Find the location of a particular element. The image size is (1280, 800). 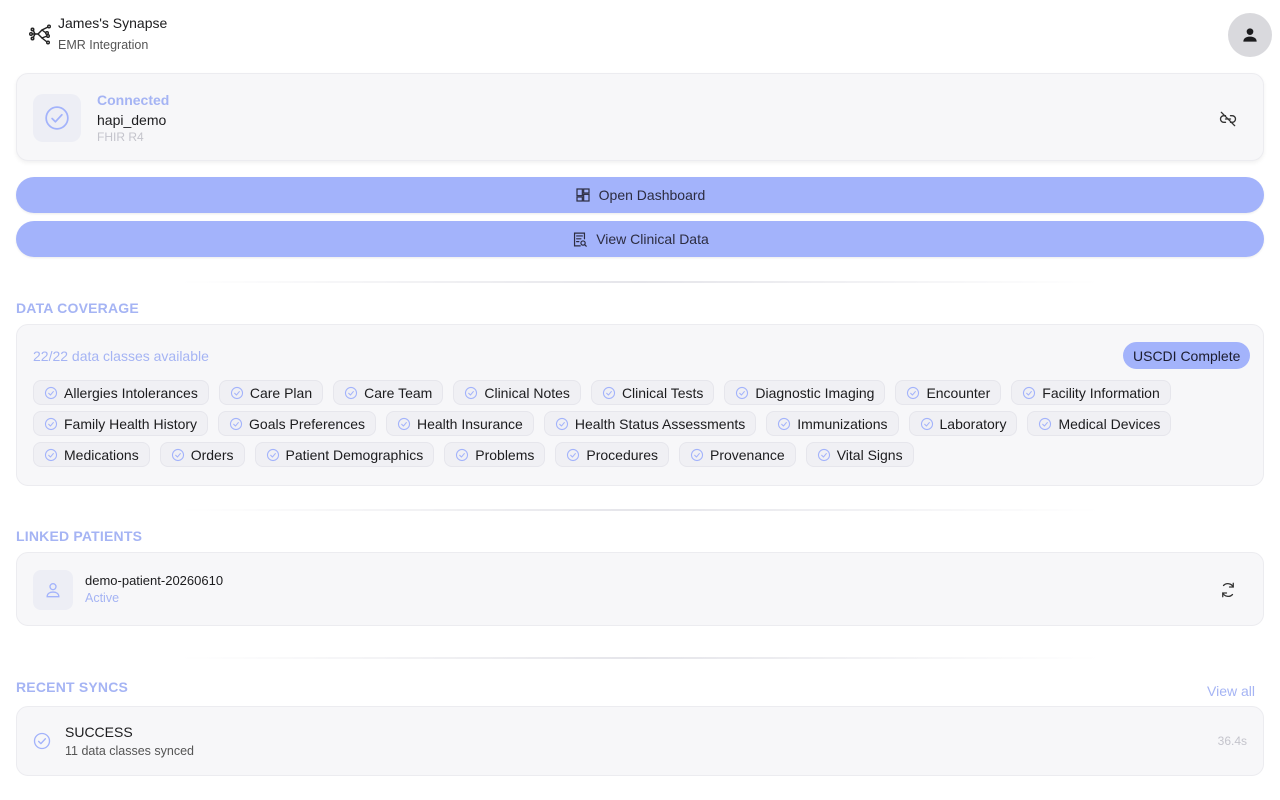

recent-syncs-title: RECENT SYNCS is located at coordinates (72, 687).